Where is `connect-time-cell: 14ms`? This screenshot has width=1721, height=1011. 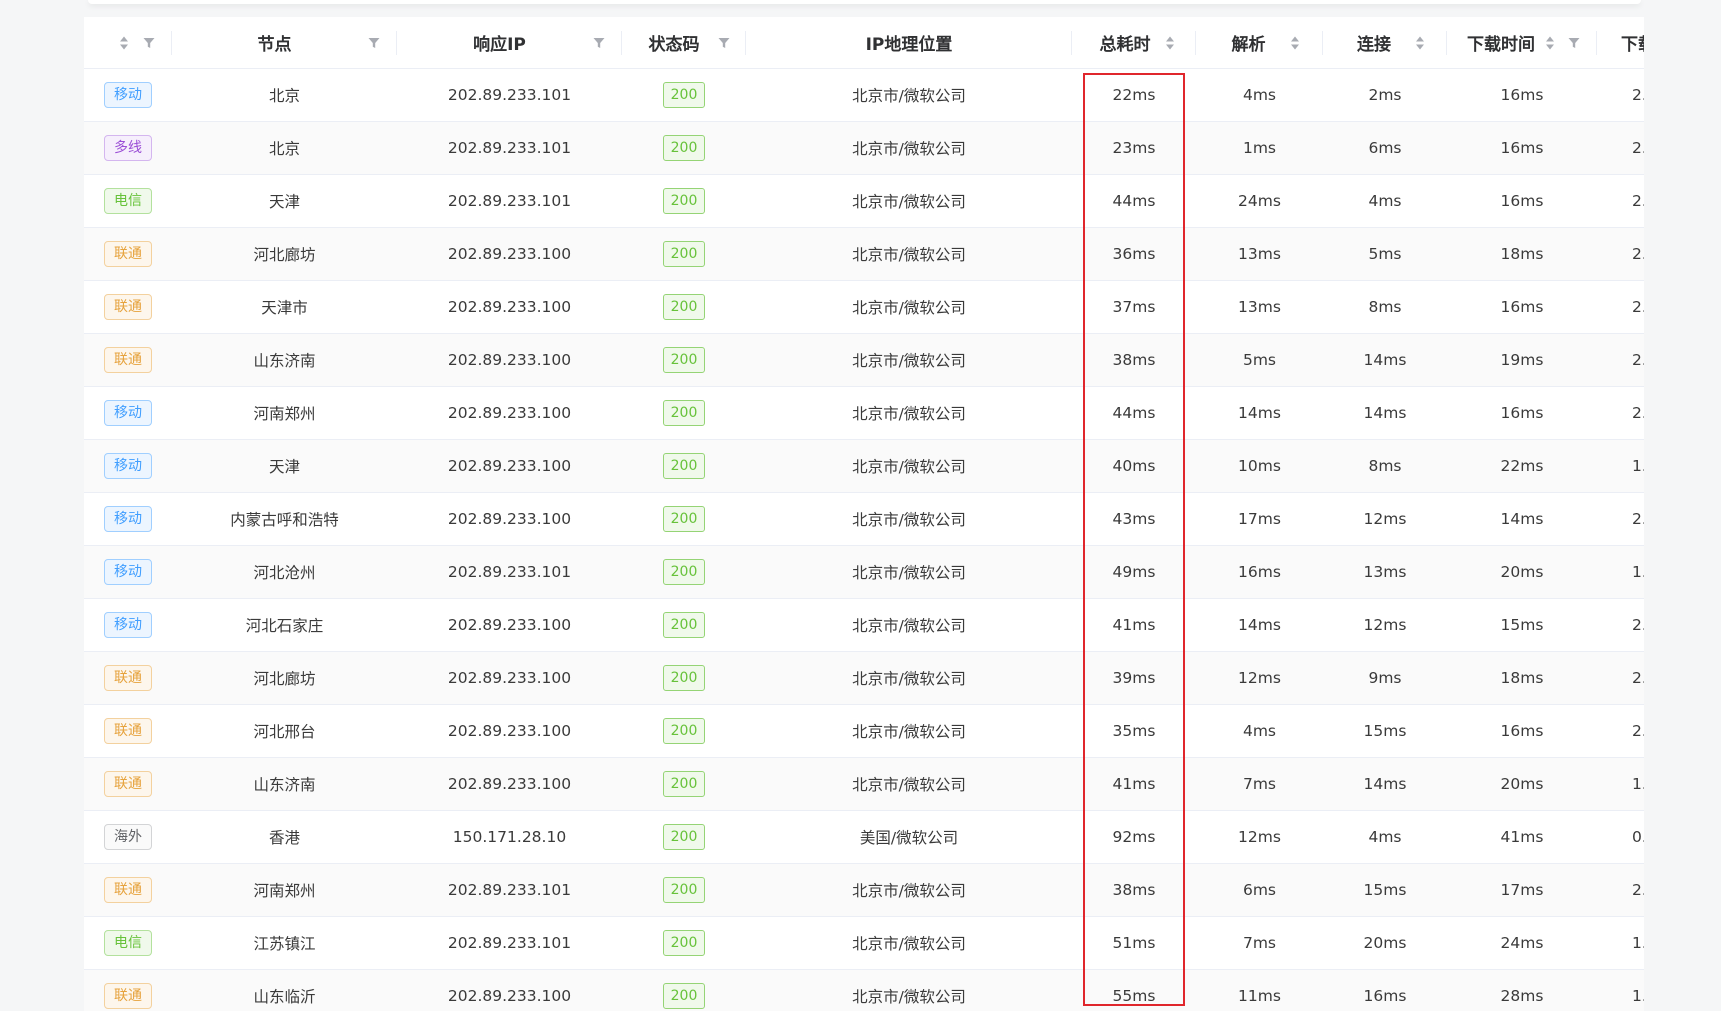
connect-time-cell: 14ms is located at coordinates (1385, 413).